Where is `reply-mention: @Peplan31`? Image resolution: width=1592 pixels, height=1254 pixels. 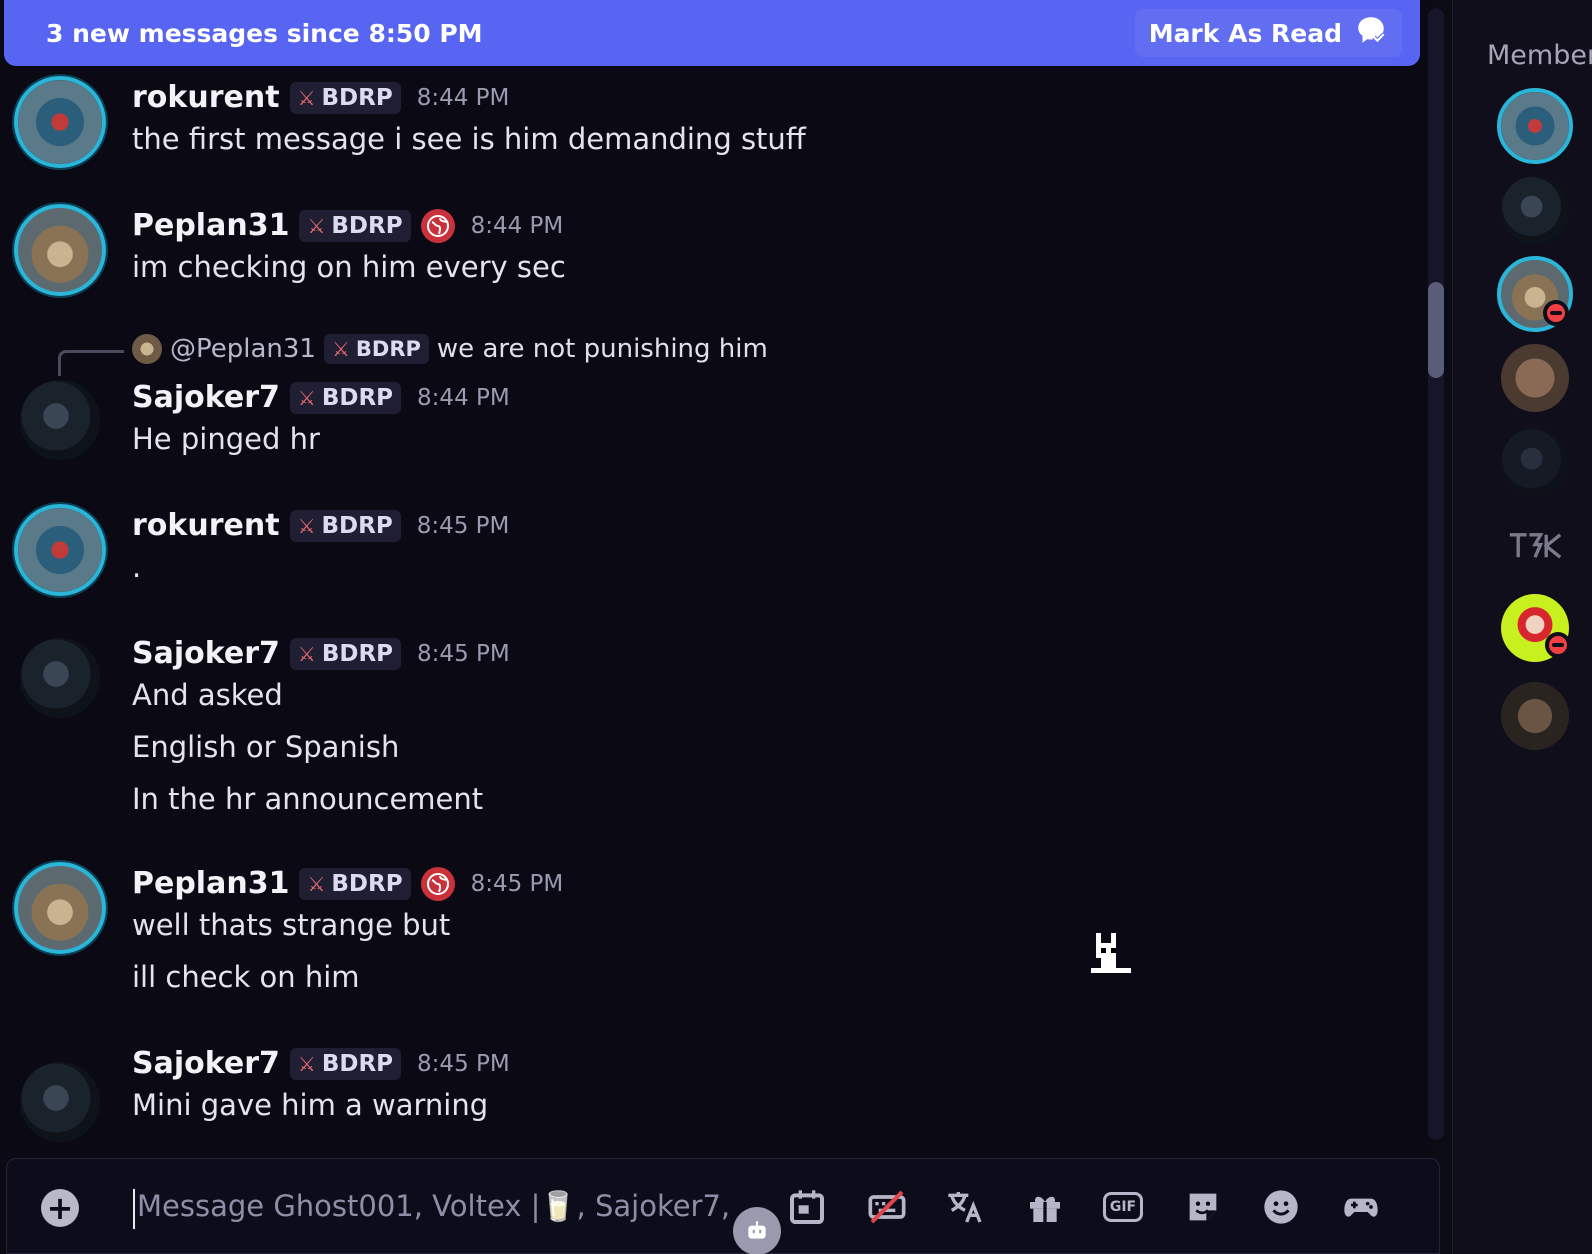 reply-mention: @Peplan31 is located at coordinates (243, 349).